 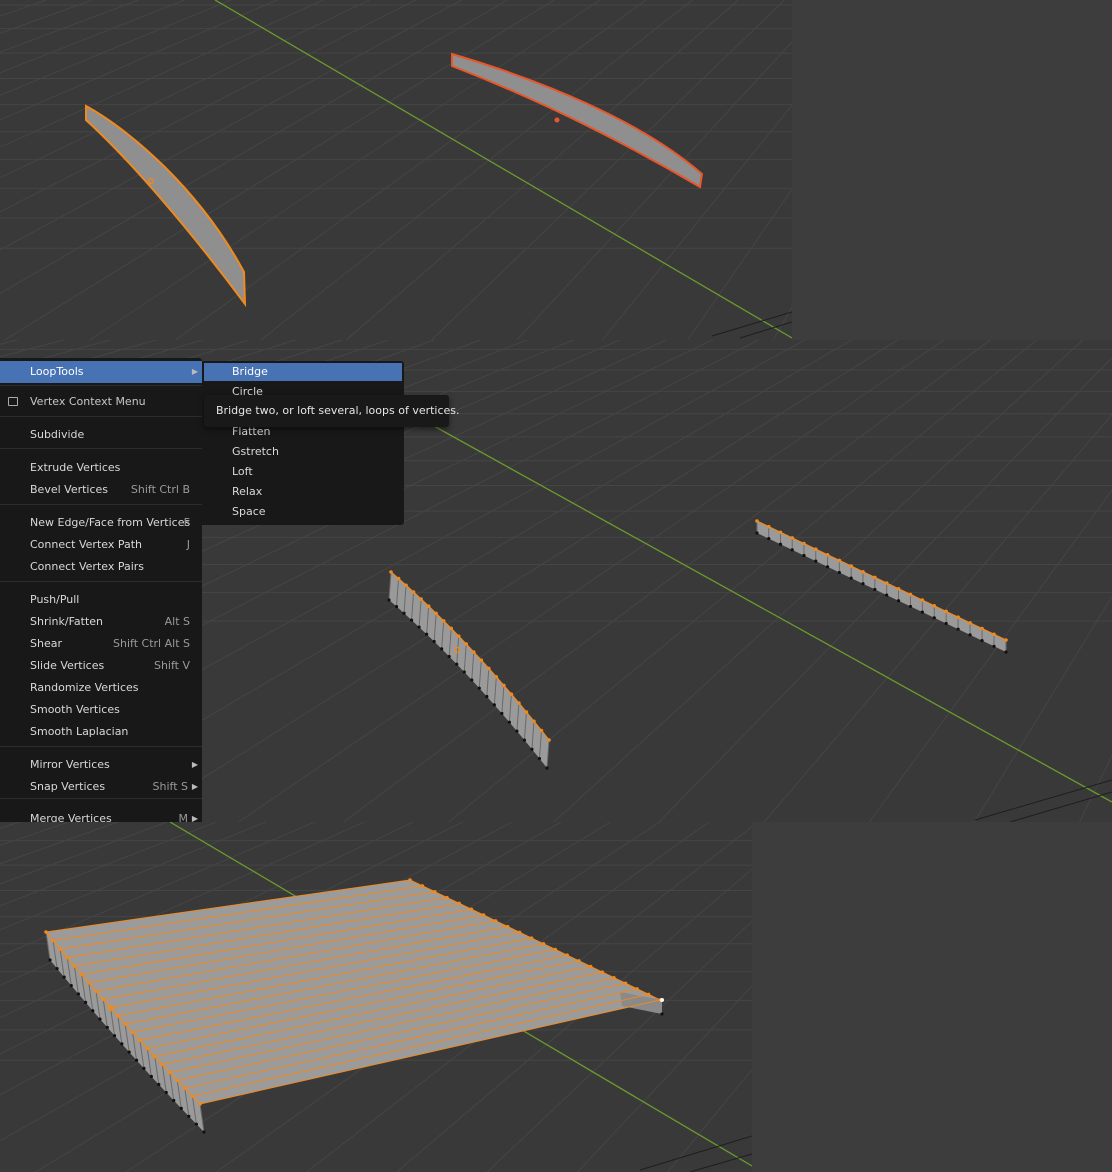 I want to click on menu-item-connect-vertex-path: Connect Vertex Path J, so click(x=101, y=545).